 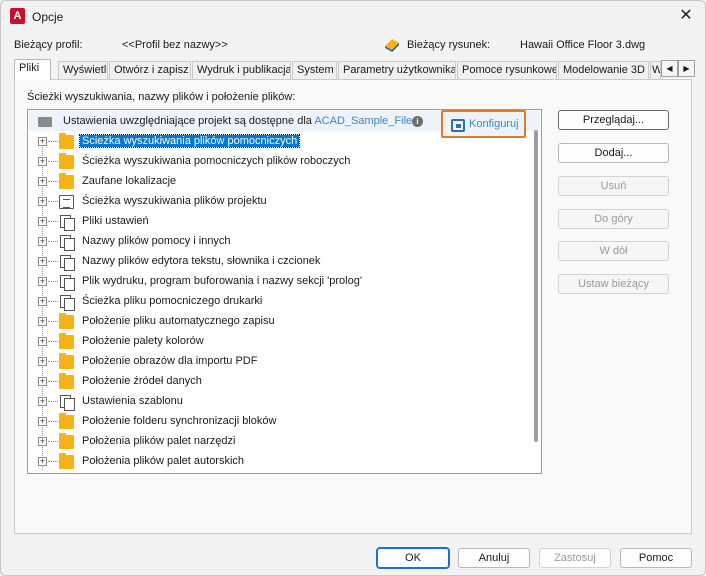 What do you see at coordinates (656, 558) in the screenshot?
I see `help-button: Pomoc` at bounding box center [656, 558].